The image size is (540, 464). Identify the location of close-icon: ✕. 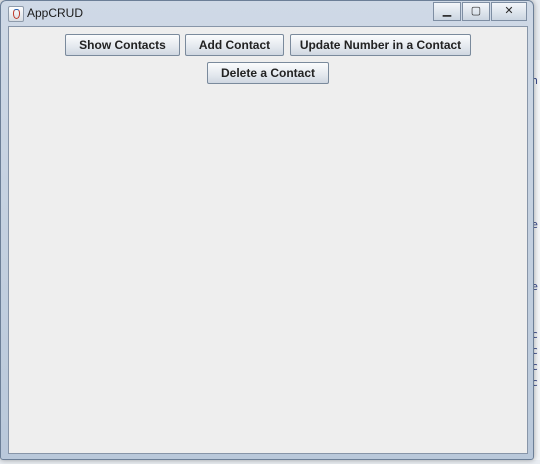
(509, 11).